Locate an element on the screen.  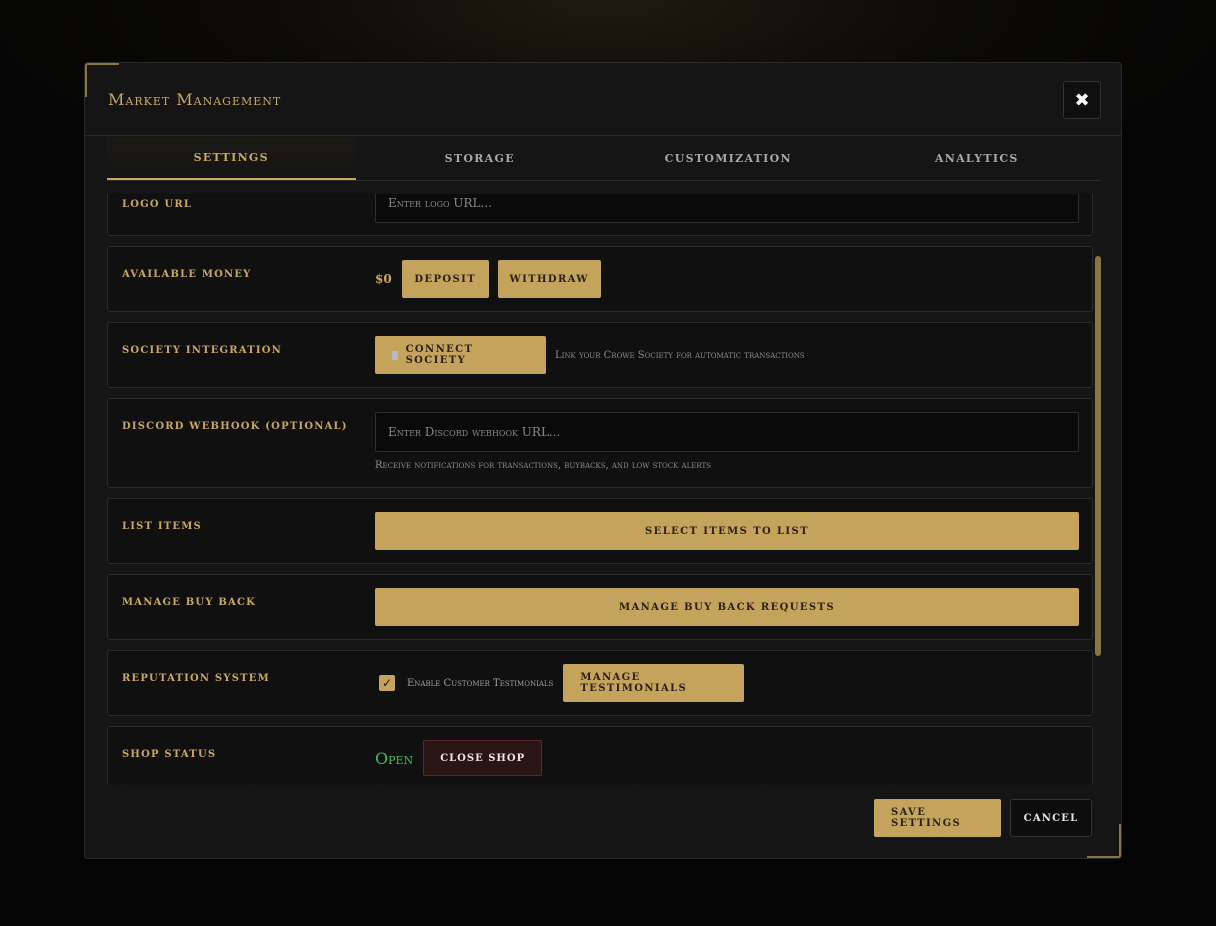
society-icon is located at coordinates (395, 355).